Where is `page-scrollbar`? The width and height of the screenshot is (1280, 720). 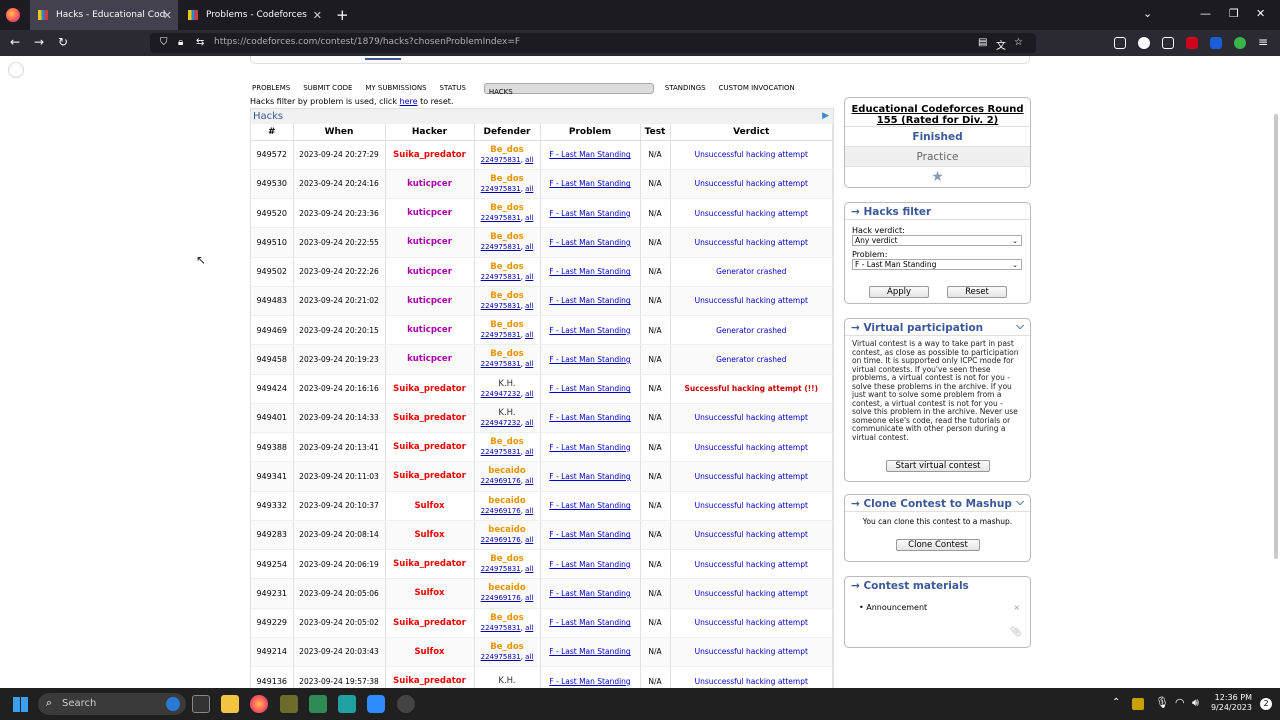 page-scrollbar is located at coordinates (1276, 336).